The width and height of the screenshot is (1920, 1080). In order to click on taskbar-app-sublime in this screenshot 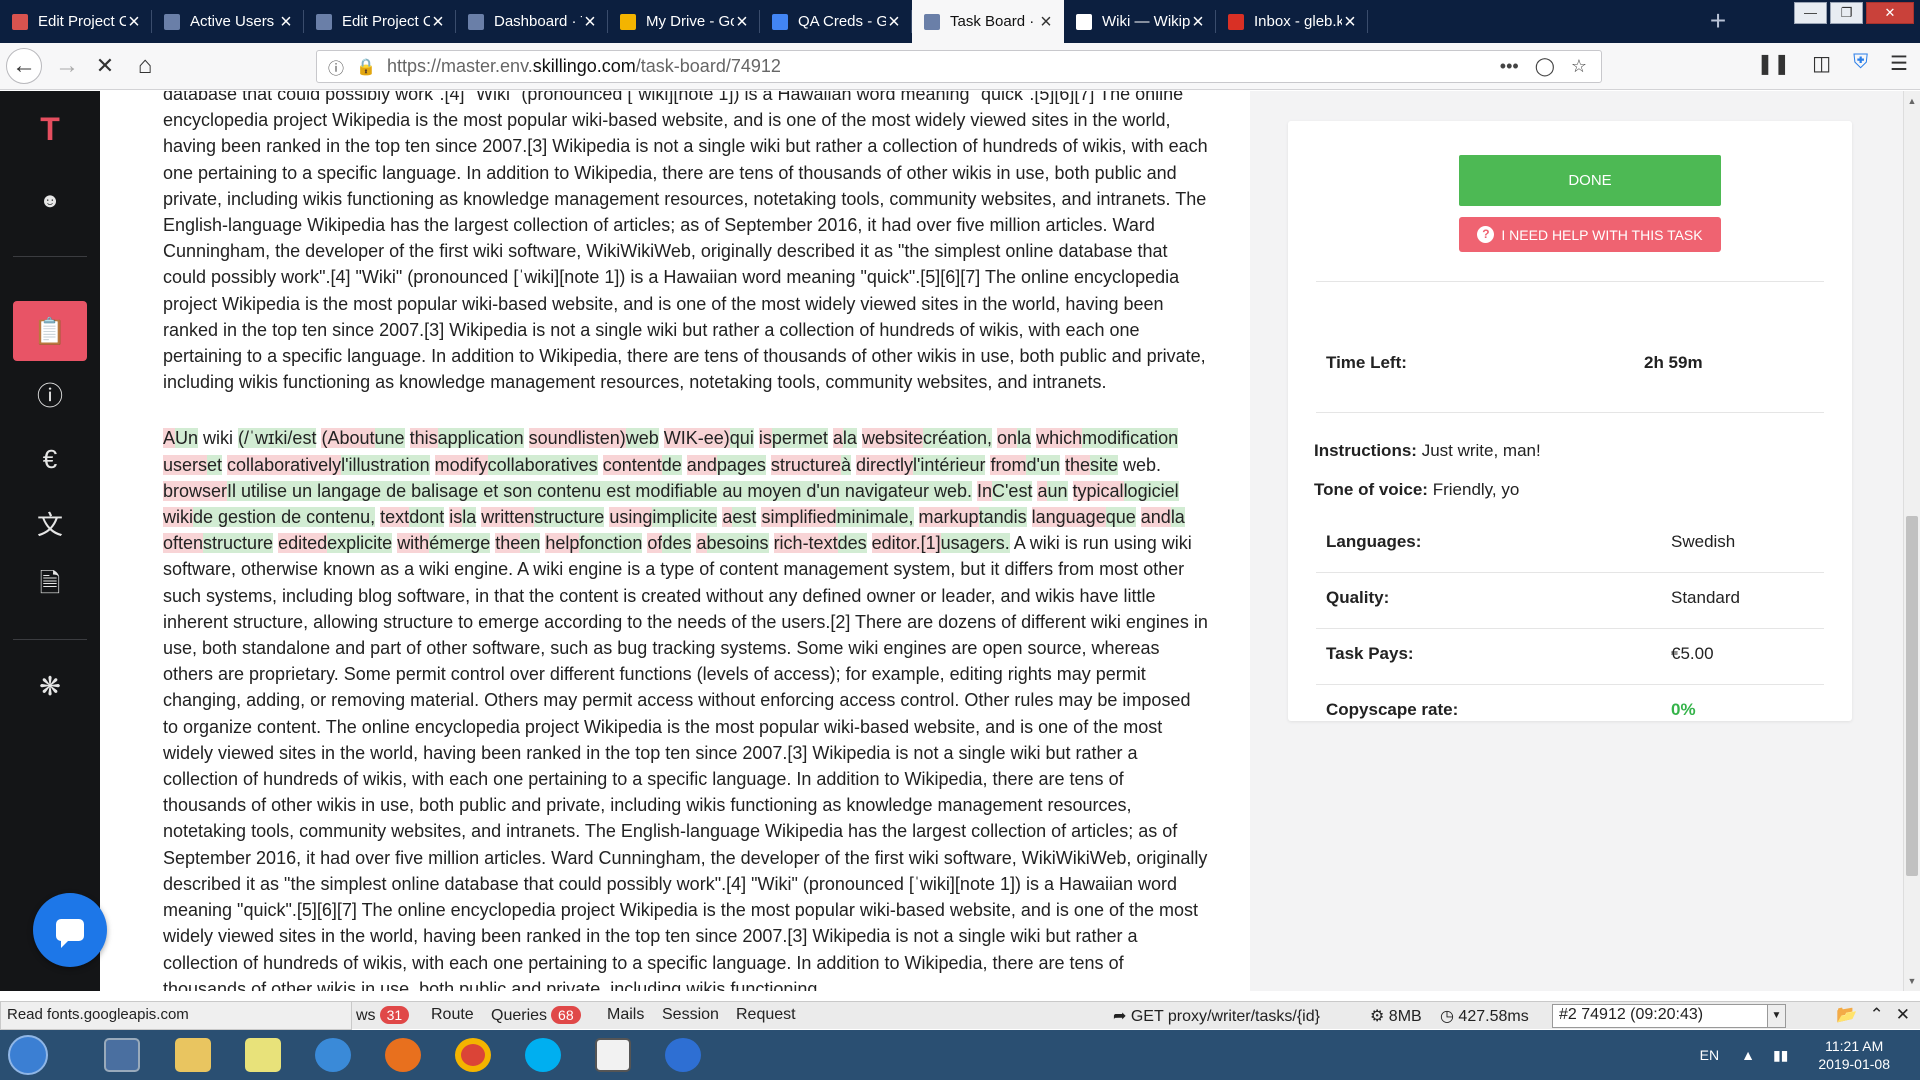, I will do `click(613, 1055)`.